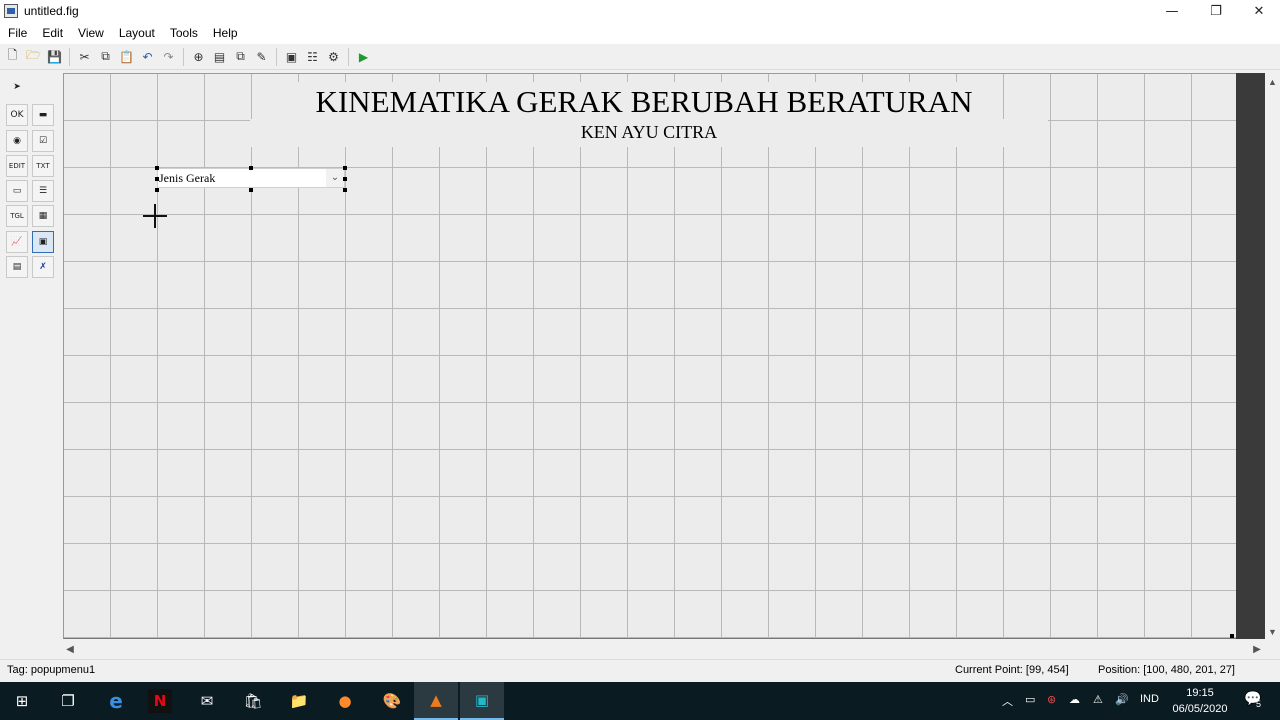 This screenshot has width=1280, height=720. What do you see at coordinates (649, 133) in the screenshot?
I see `static-text-subtitle: KEN AYU CITRA` at bounding box center [649, 133].